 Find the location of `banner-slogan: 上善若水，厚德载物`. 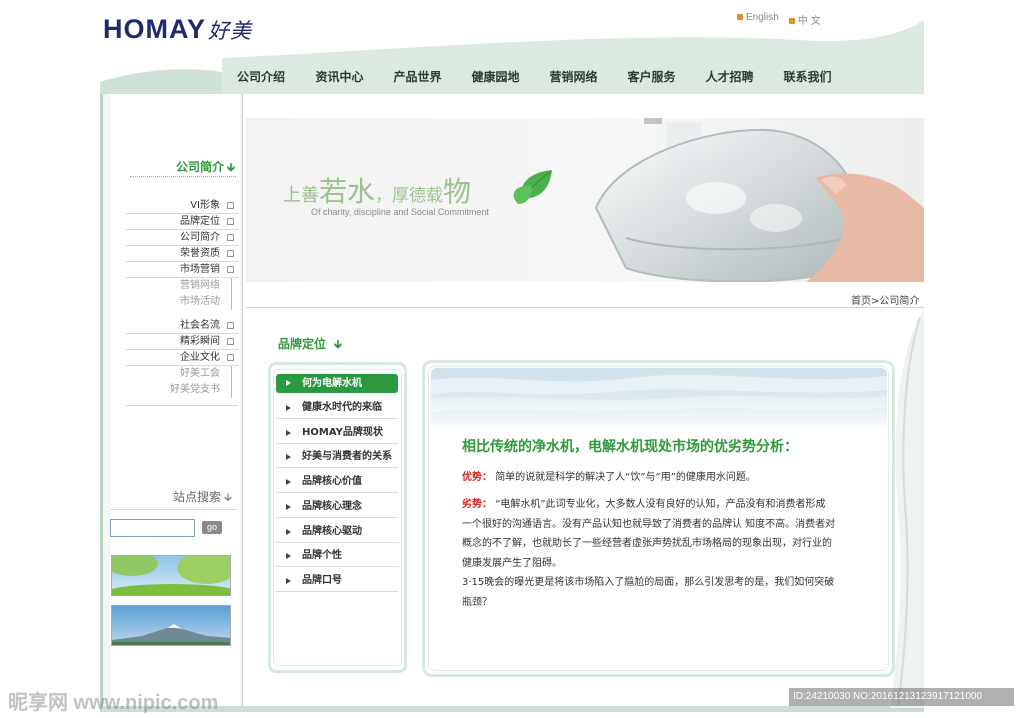

banner-slogan: 上善若水，厚德载物 is located at coordinates (377, 190).